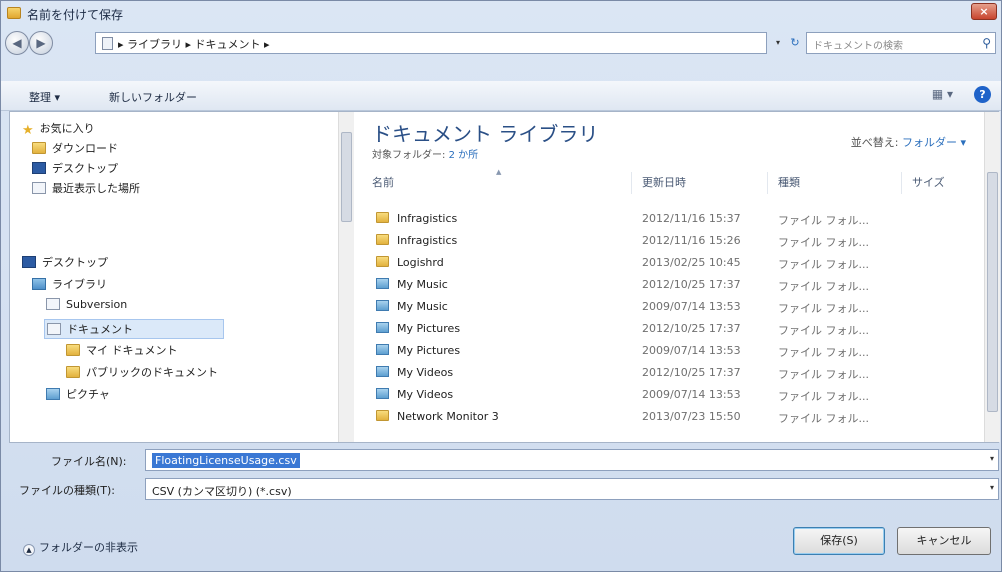 The image size is (1002, 572). What do you see at coordinates (485, 134) in the screenshot?
I see `library-title: ドキュメント ライブラリ` at bounding box center [485, 134].